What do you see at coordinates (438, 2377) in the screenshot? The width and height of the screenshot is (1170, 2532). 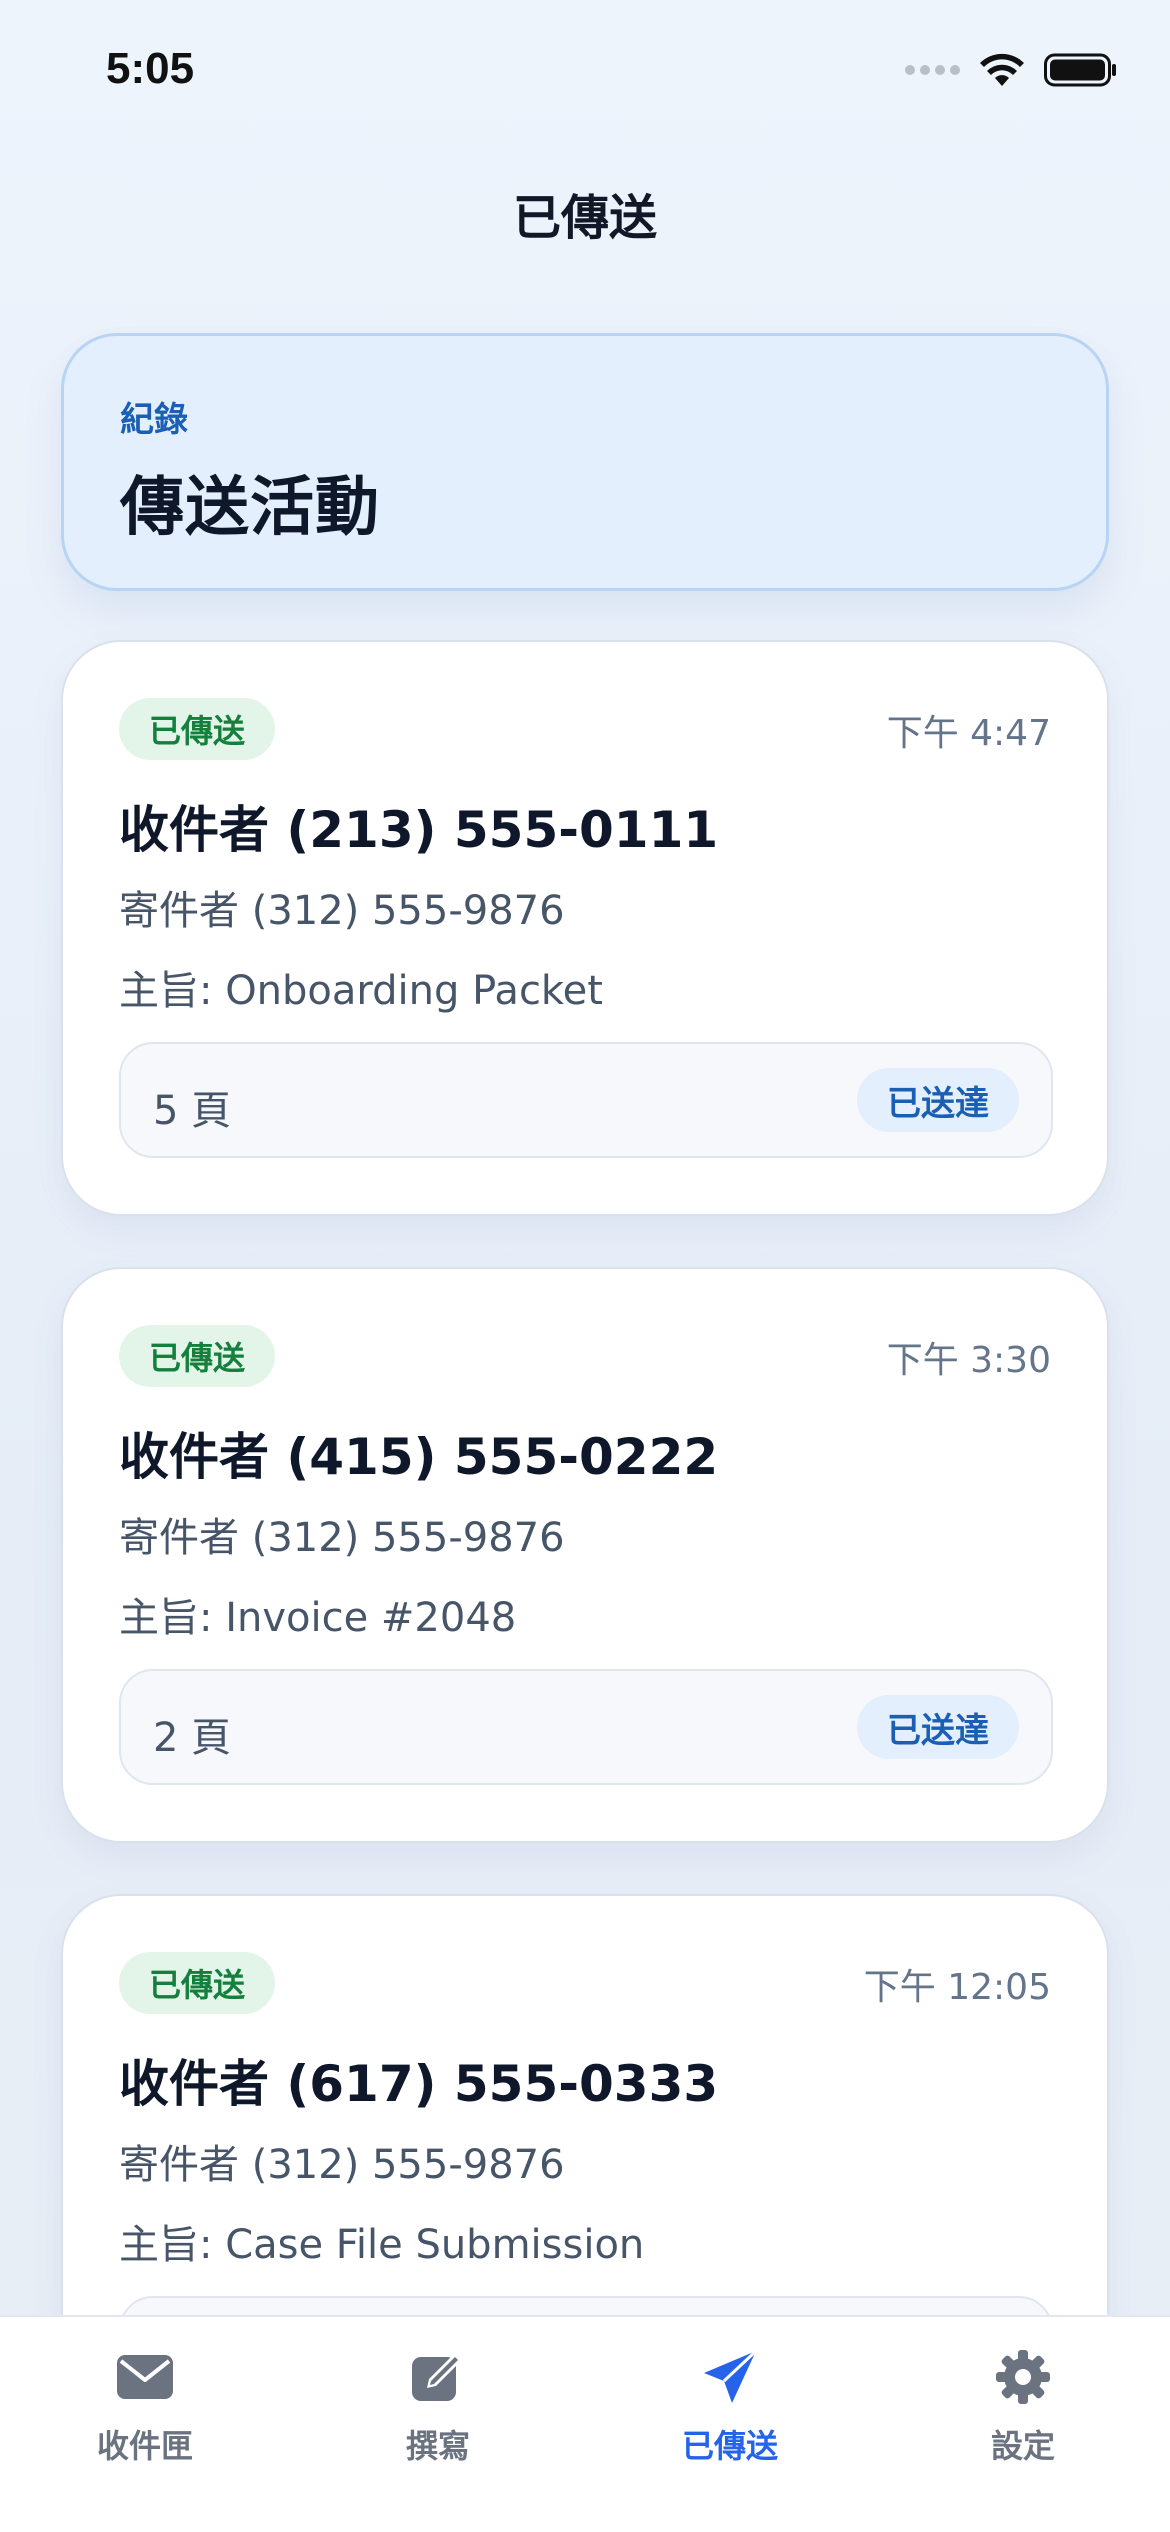 I see `compose-icon` at bounding box center [438, 2377].